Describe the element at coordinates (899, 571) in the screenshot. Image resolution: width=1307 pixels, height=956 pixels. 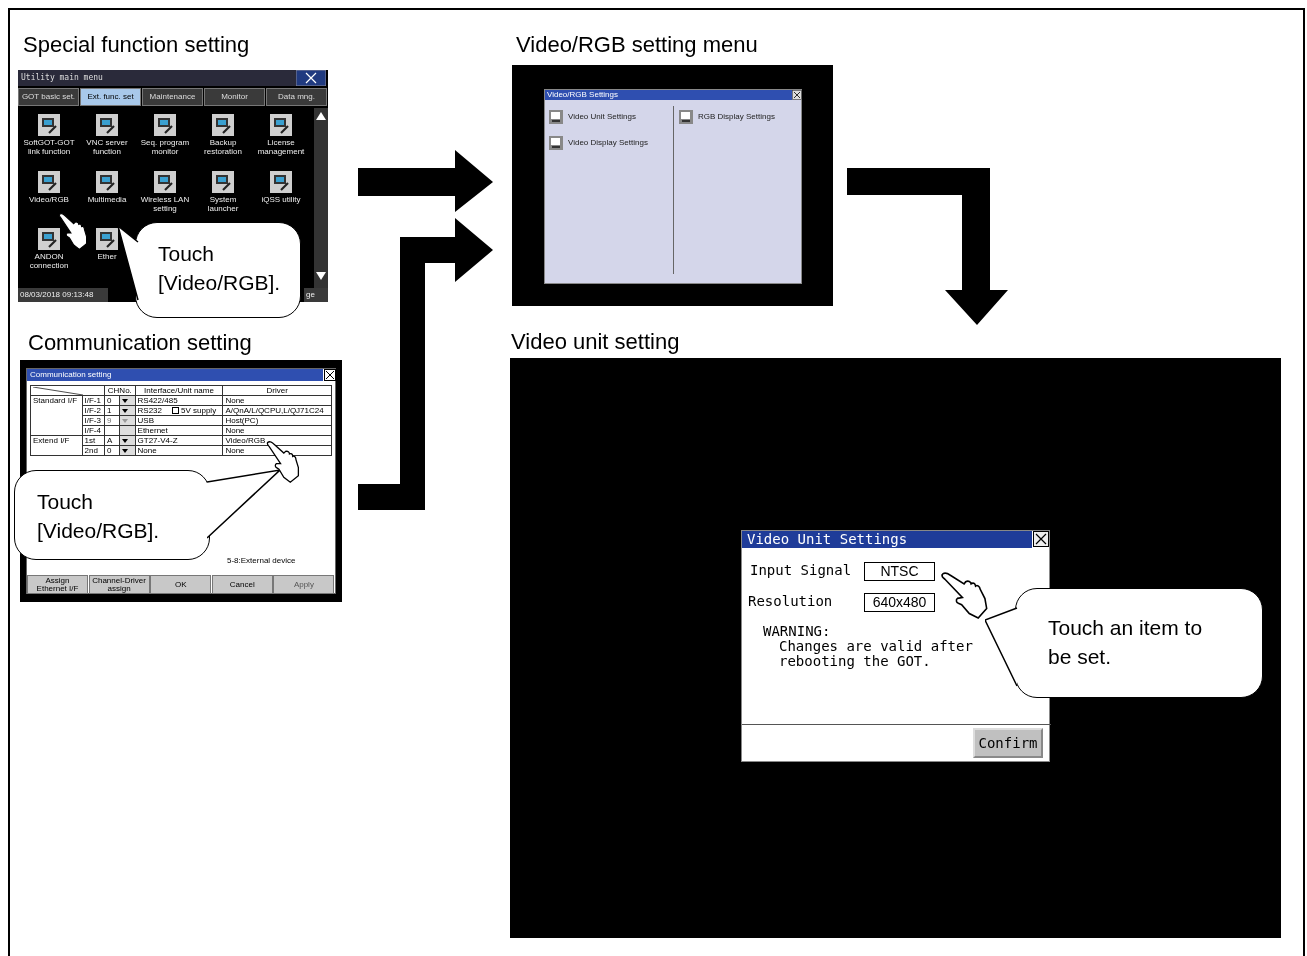
I see `input-field: NTSC` at that location.